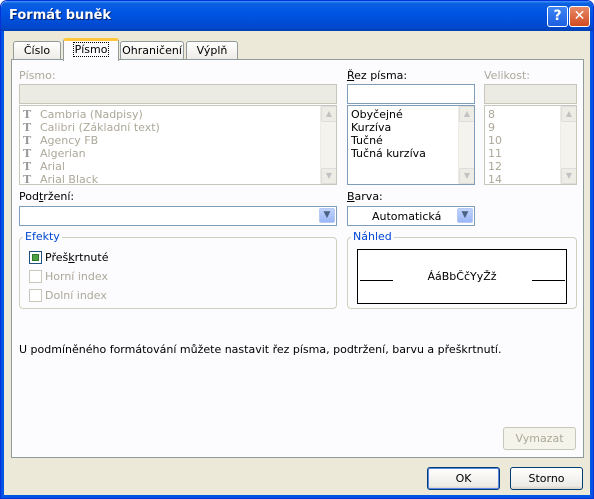 The width and height of the screenshot is (594, 499). I want to click on tab-font: Písmo, so click(91, 49).